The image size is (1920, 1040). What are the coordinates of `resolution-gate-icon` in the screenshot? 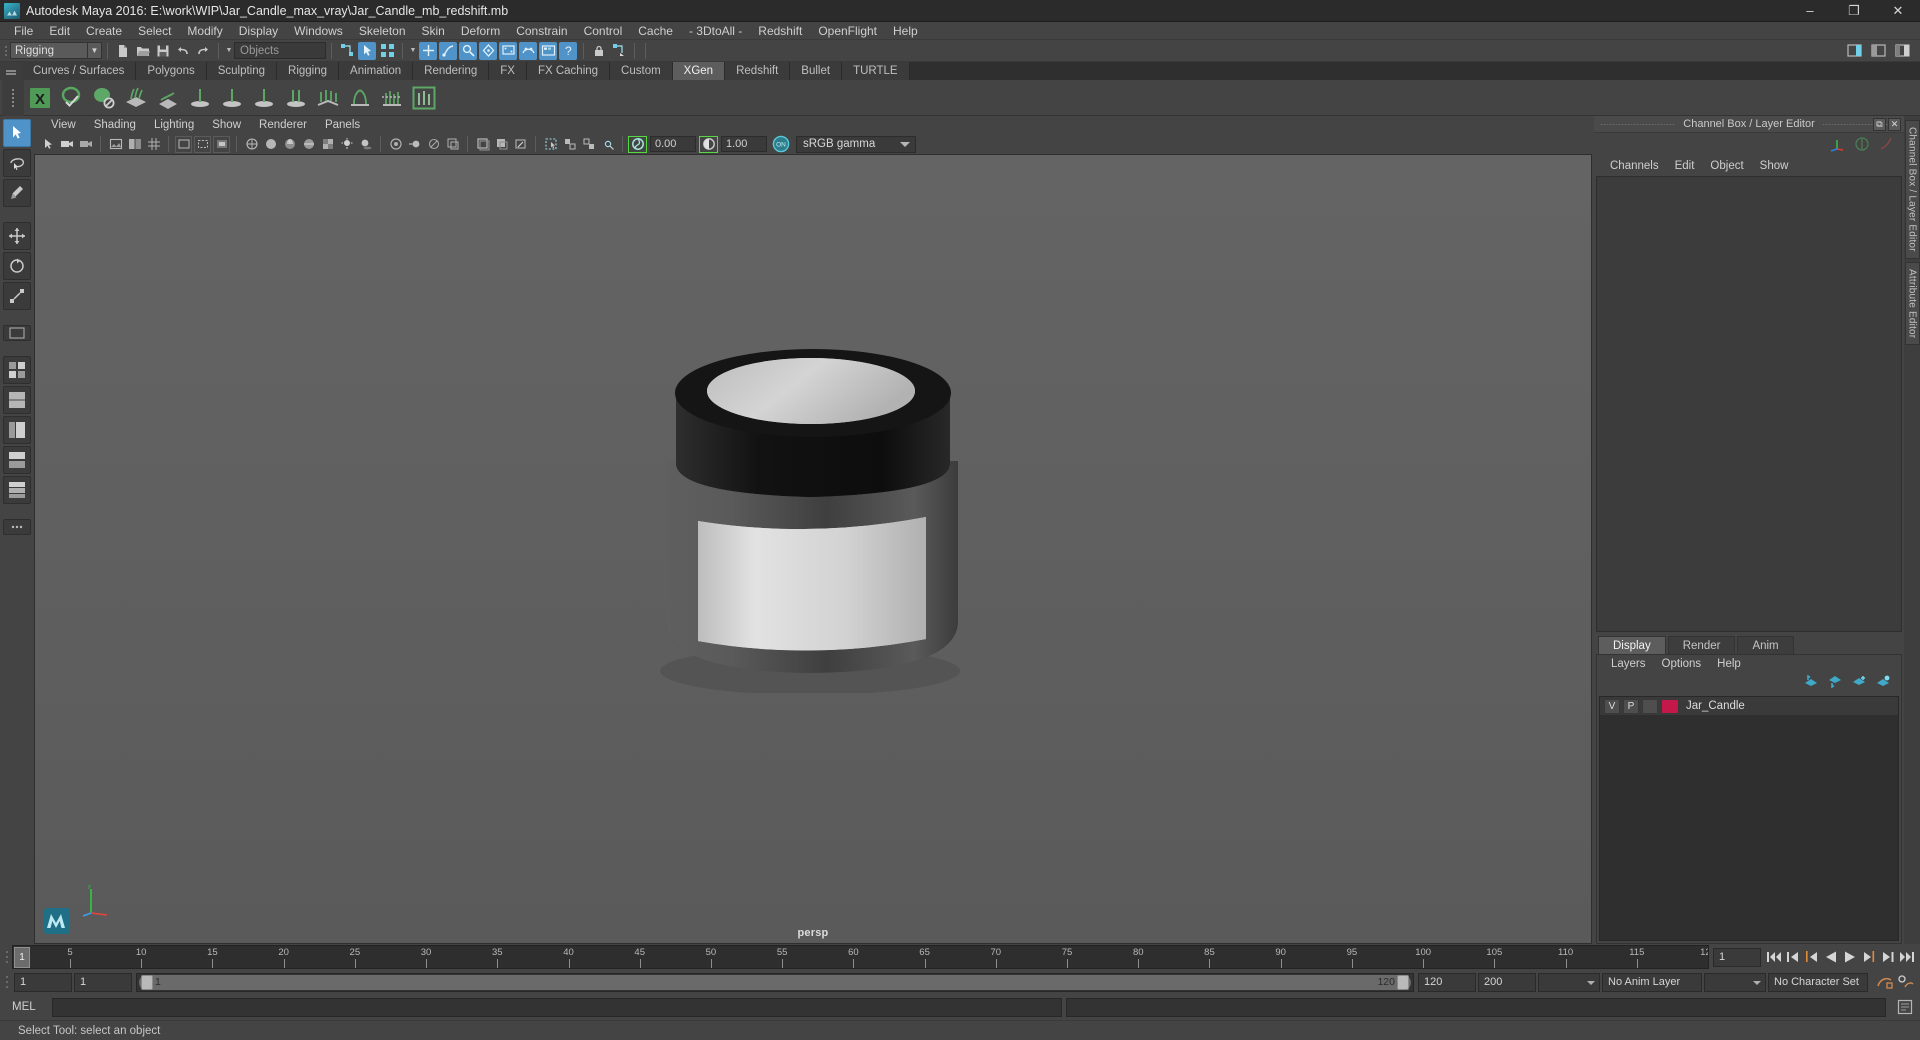 It's located at (202, 144).